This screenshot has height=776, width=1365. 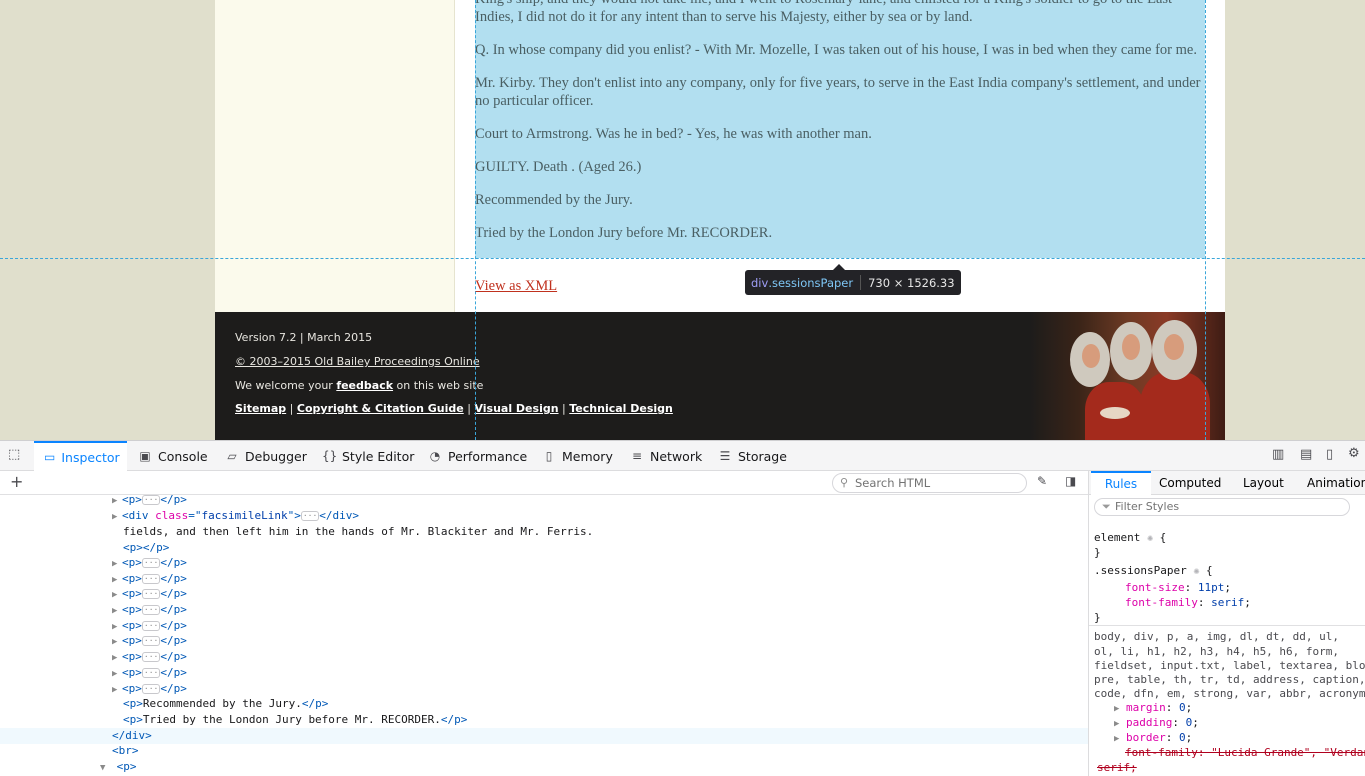 I want to click on tab-network: ≡ Network, so click(x=666, y=456).